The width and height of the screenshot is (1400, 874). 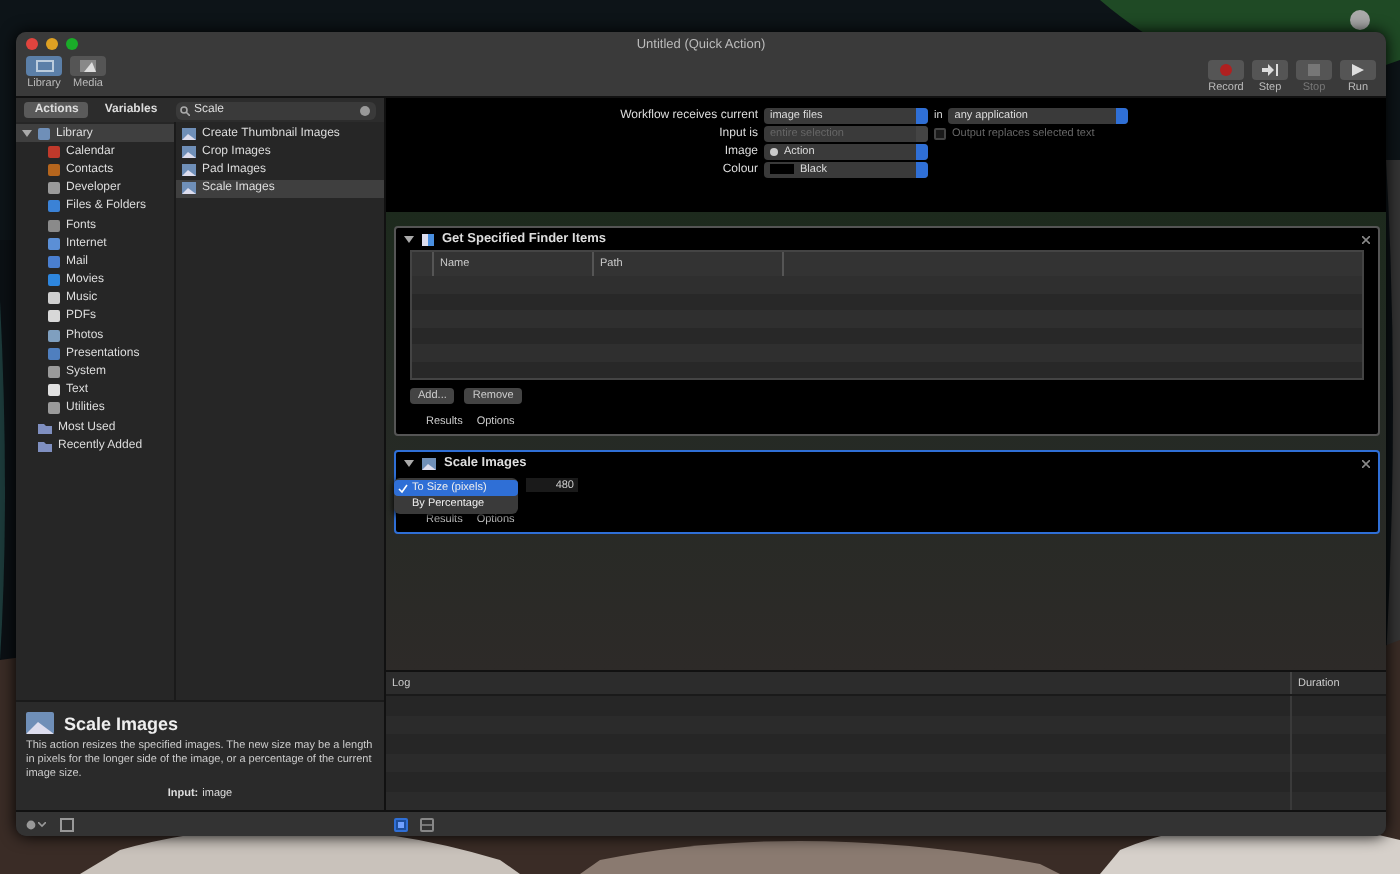 I want to click on clear-icon, so click(x=365, y=110).